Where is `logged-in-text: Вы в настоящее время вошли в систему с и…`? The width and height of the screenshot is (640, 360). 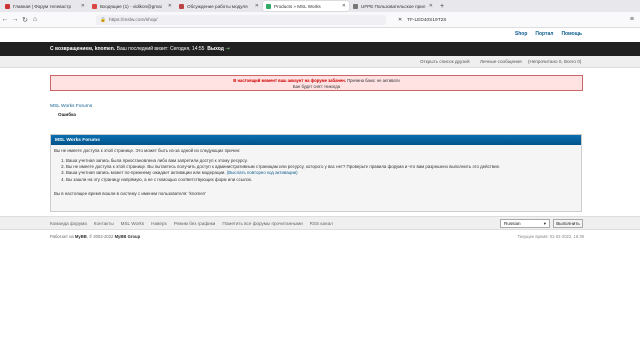 logged-in-text: Вы в настоящее время вошли в систему с и… is located at coordinates (130, 193).